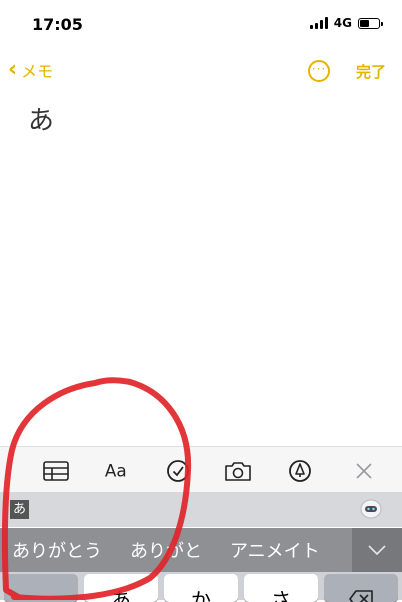 The height and width of the screenshot is (602, 402). I want to click on markup-pen-icon, so click(300, 471).